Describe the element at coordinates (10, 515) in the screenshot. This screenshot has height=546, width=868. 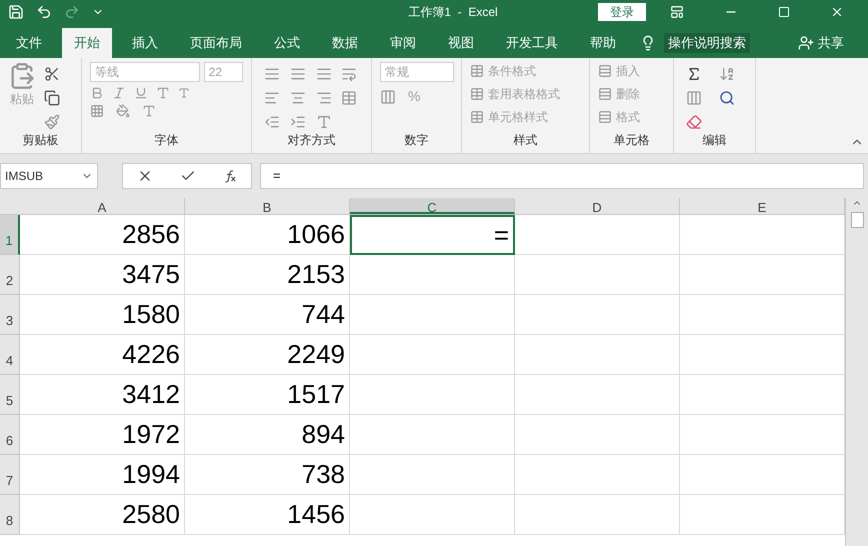
I see `row-header: 8` at that location.